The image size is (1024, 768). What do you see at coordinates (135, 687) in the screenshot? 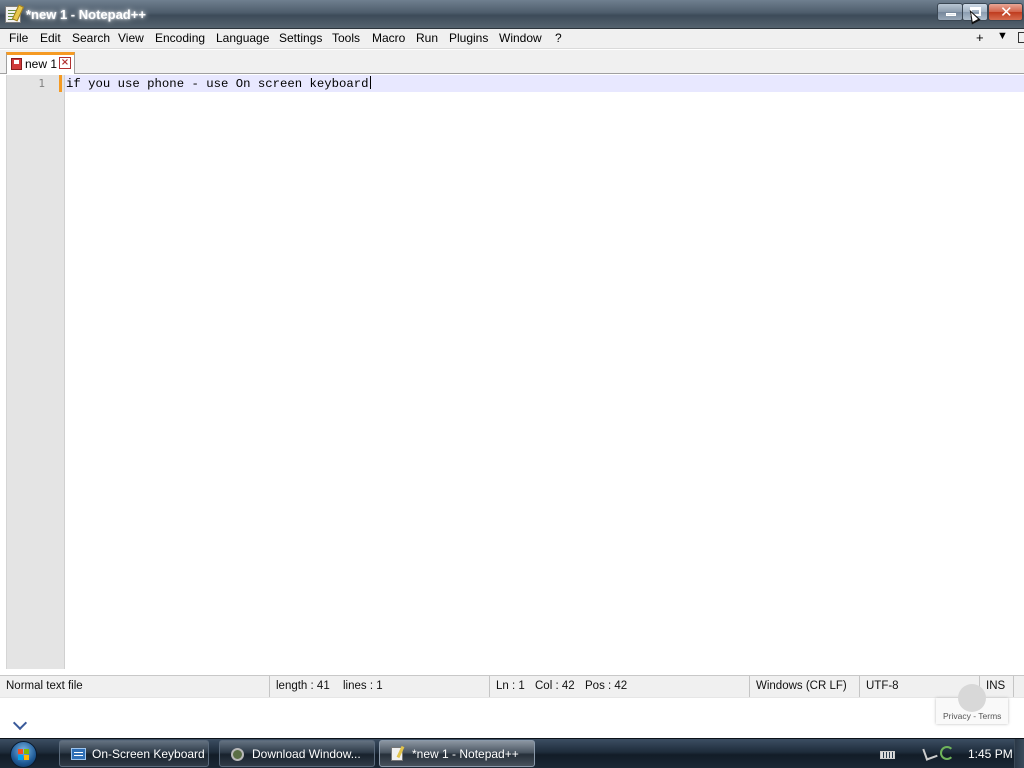
I see `status-filetype-section: Normal text file` at bounding box center [135, 687].